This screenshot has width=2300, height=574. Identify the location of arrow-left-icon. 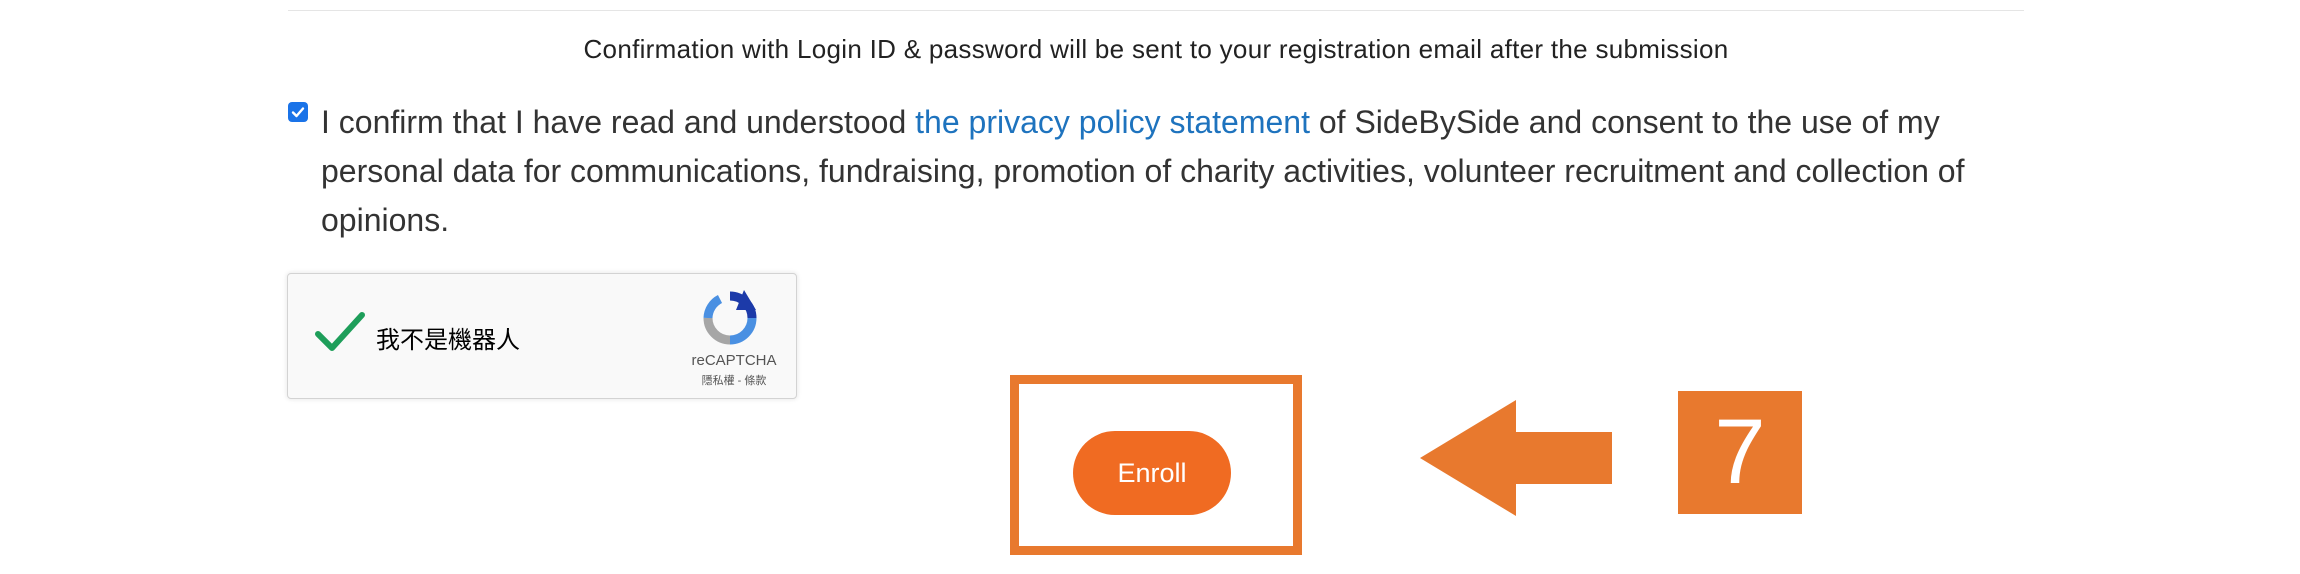
(1516, 458).